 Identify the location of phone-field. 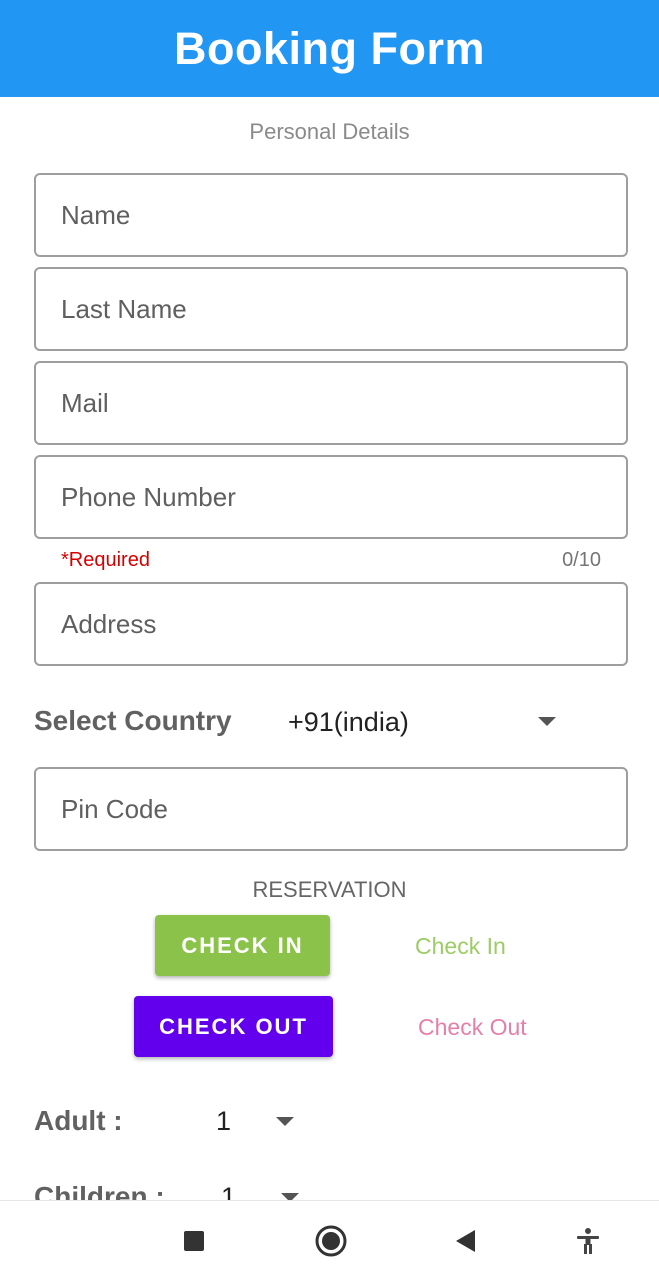
(331, 497).